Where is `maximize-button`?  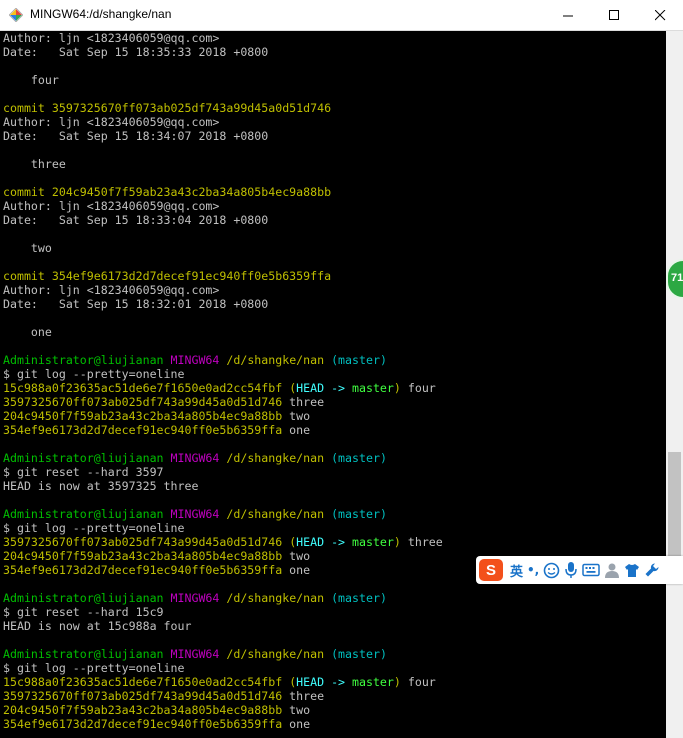 maximize-button is located at coordinates (614, 15).